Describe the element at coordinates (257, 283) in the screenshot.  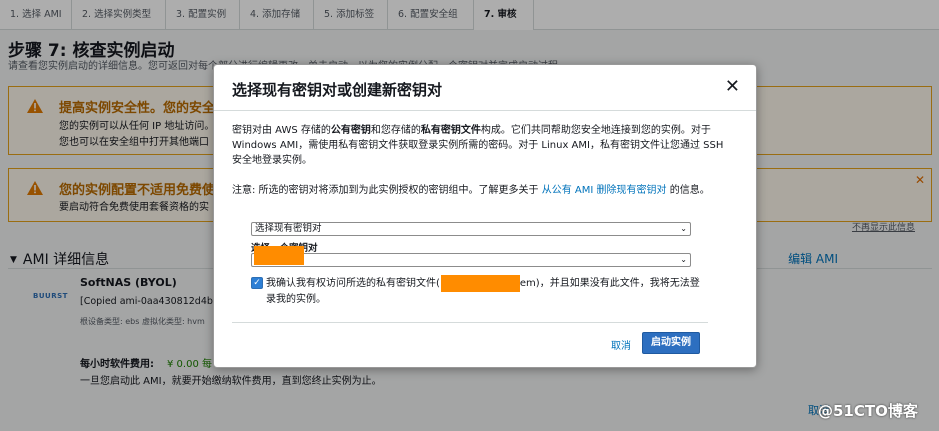
I see `acknowledge-checkbox: ✓` at that location.